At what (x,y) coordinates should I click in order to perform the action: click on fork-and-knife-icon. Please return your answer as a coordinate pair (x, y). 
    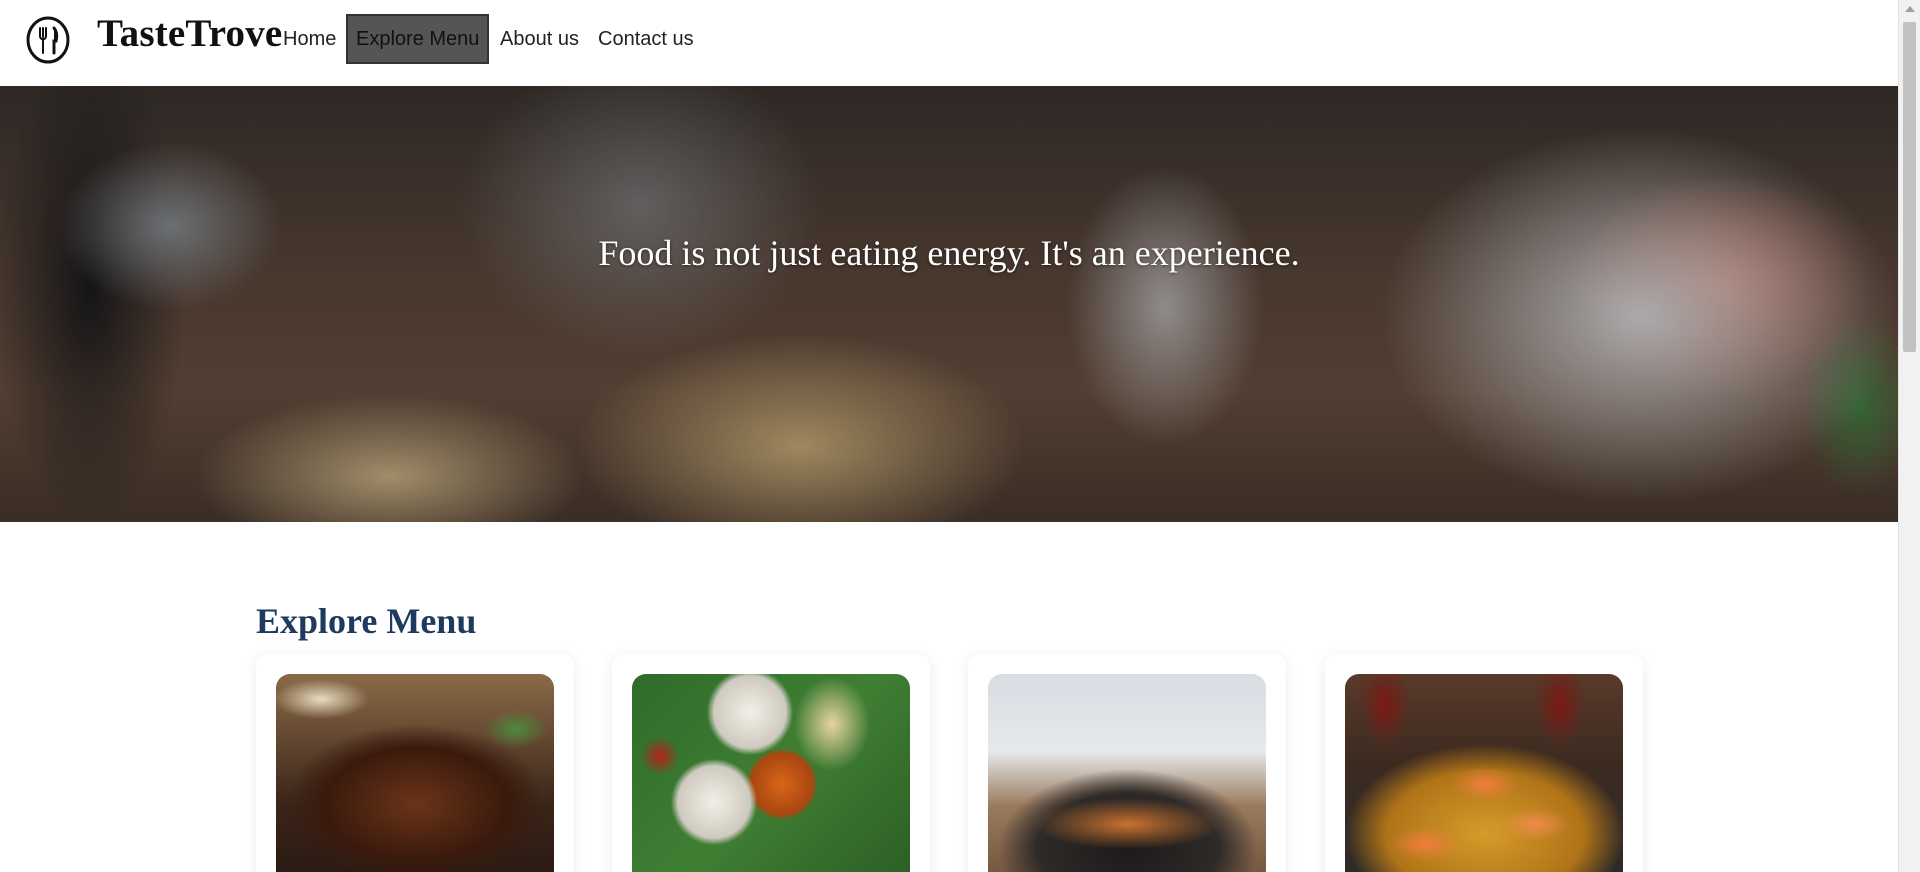
    Looking at the image, I should click on (48, 40).